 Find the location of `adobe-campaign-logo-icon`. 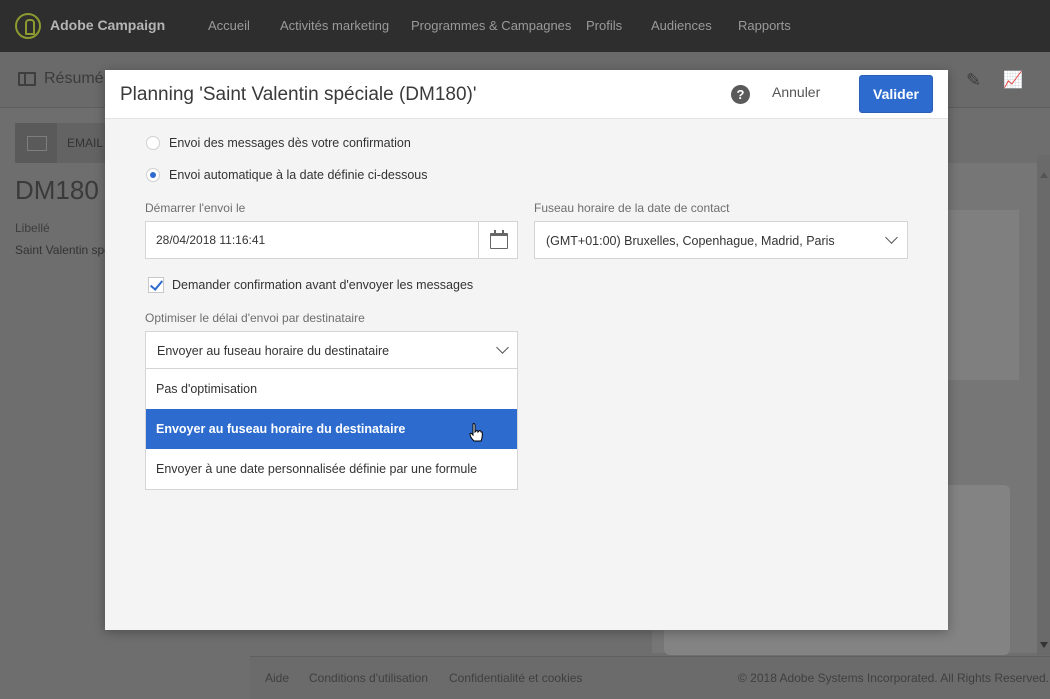

adobe-campaign-logo-icon is located at coordinates (28, 26).